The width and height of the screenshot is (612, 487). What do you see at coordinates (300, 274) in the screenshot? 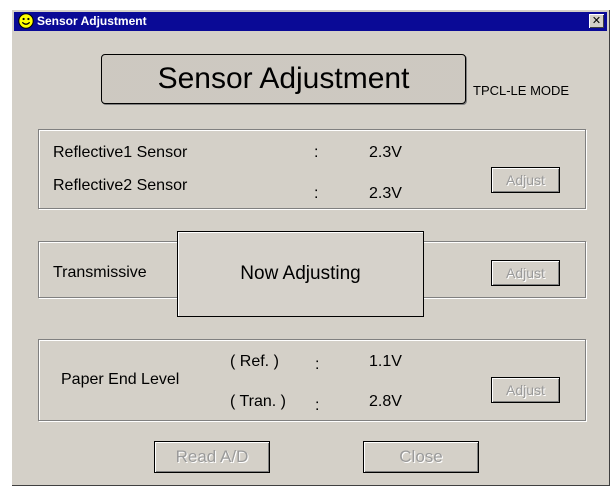
I see `now-adjusting-overlay: Now Adjusting` at bounding box center [300, 274].